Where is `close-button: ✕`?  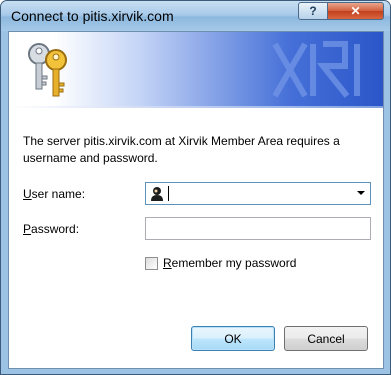 close-button: ✕ is located at coordinates (355, 11).